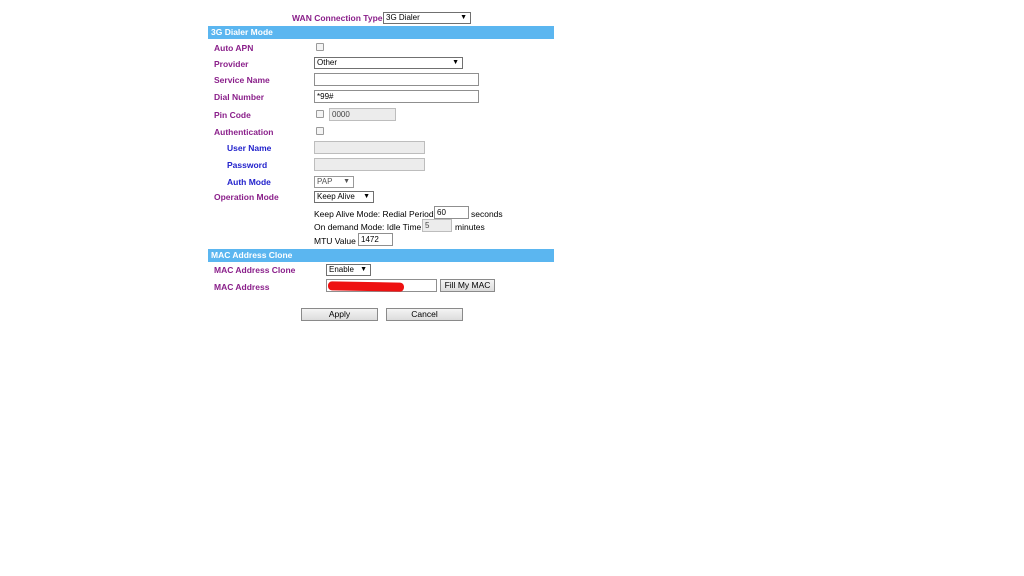 The image size is (1024, 576). What do you see at coordinates (336, 196) in the screenshot?
I see `operation-mode-value: Keep Alive` at bounding box center [336, 196].